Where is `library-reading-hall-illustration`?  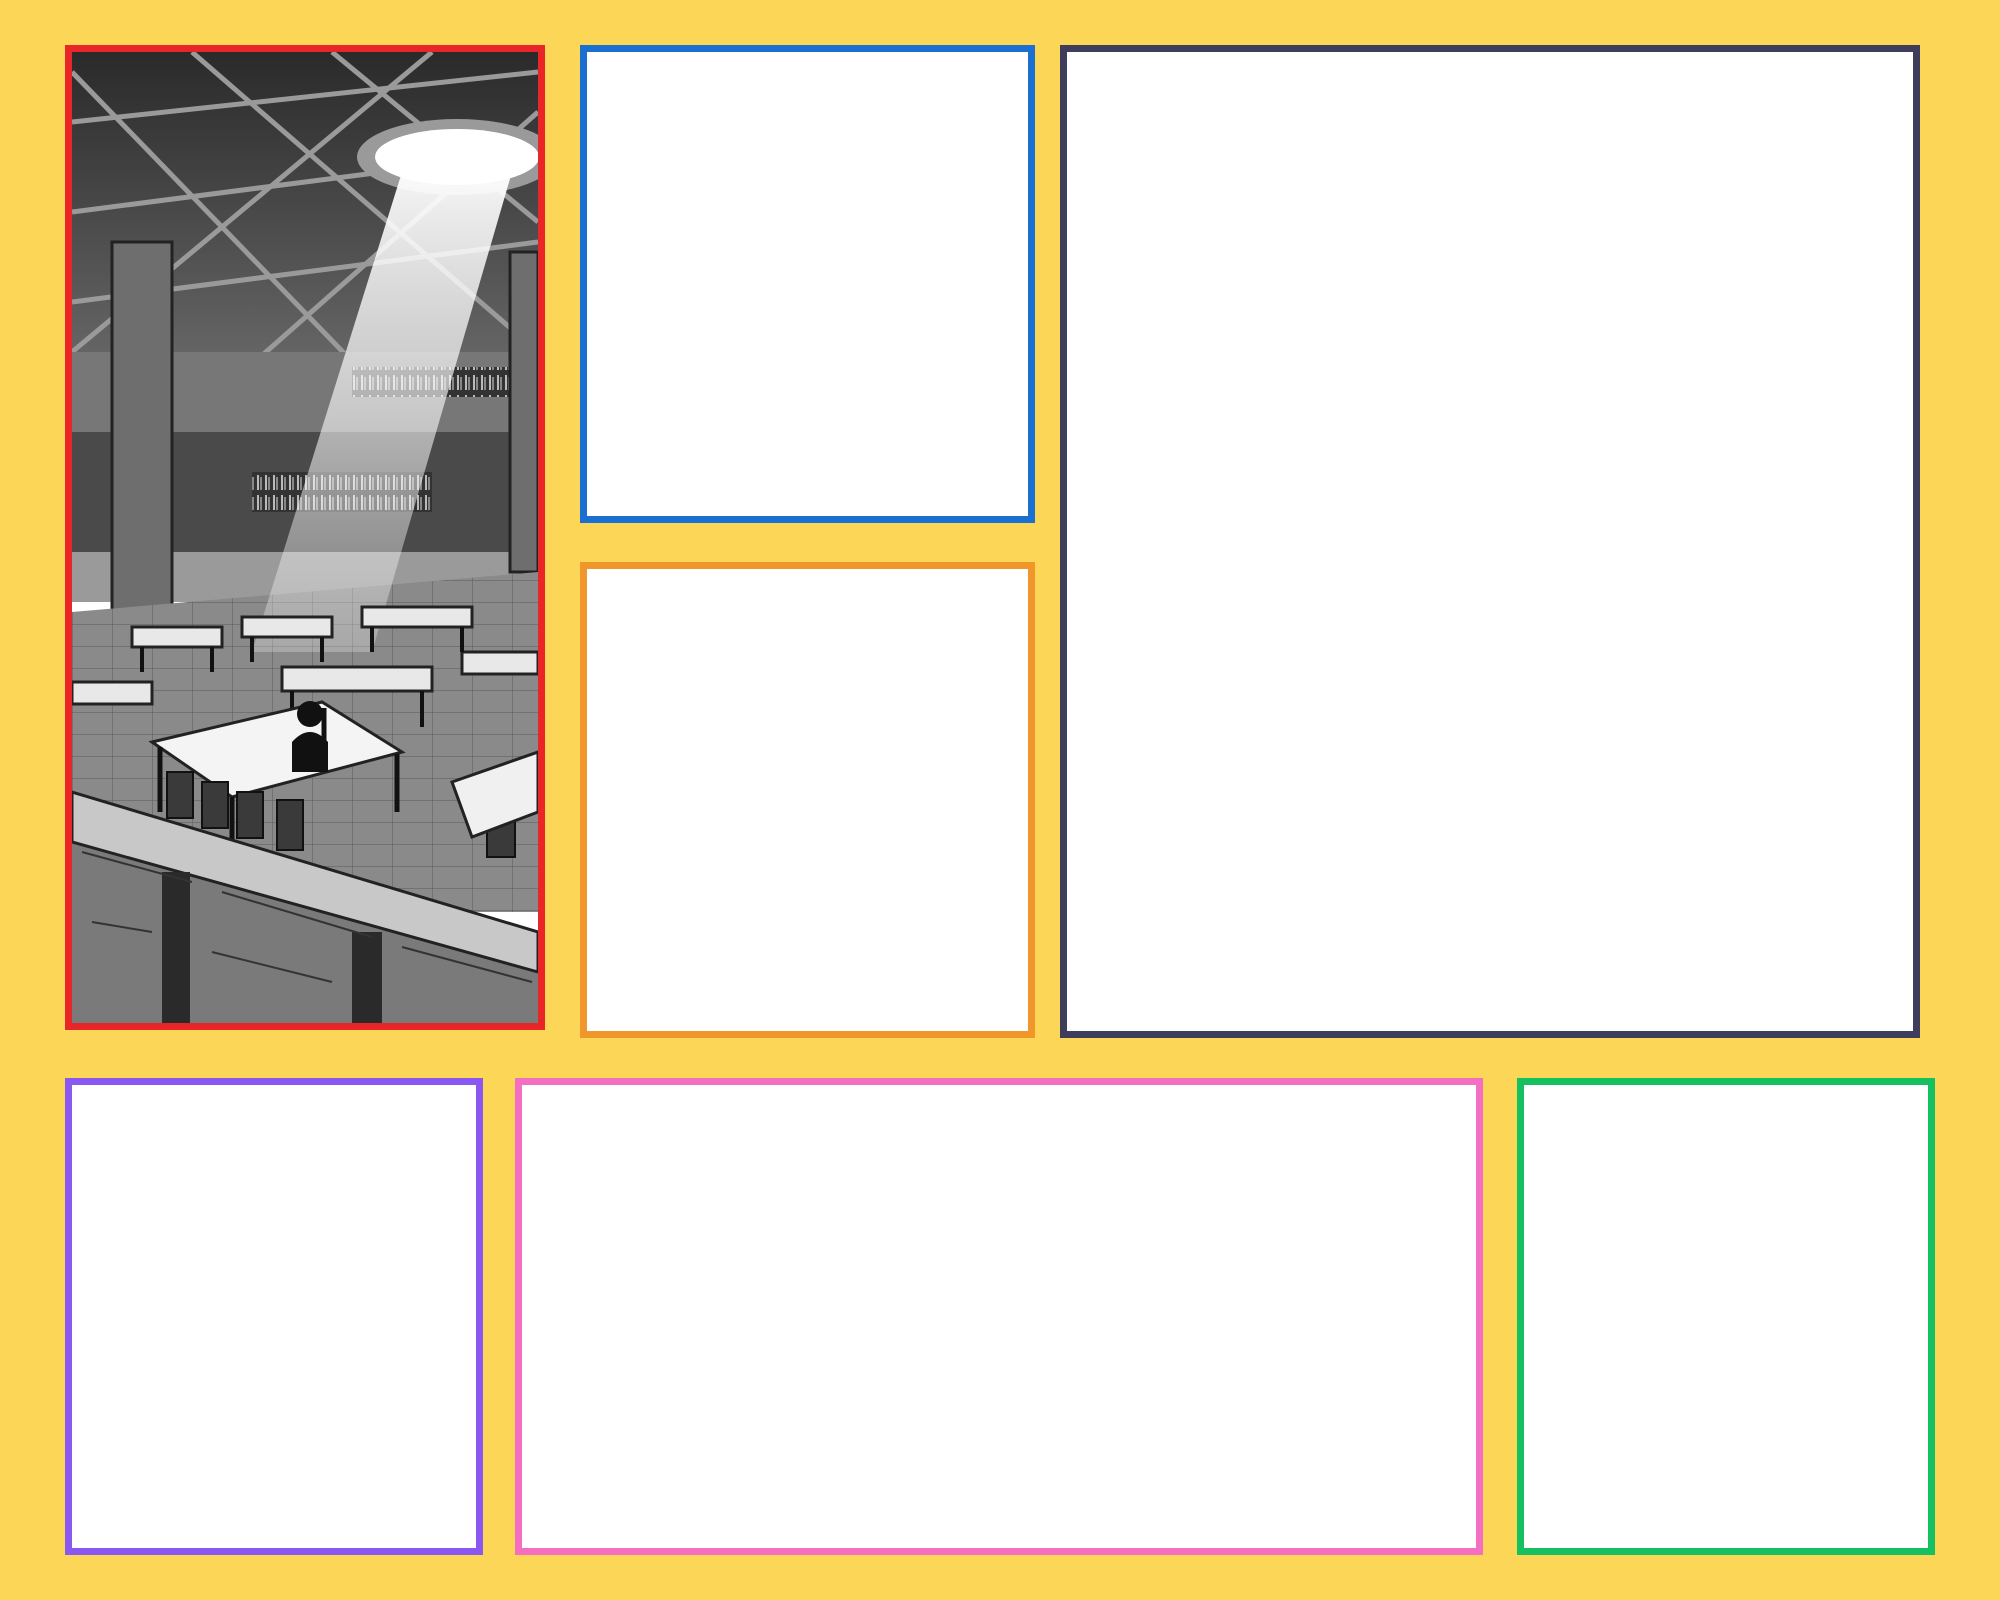
library-reading-hall-illustration is located at coordinates (305, 537).